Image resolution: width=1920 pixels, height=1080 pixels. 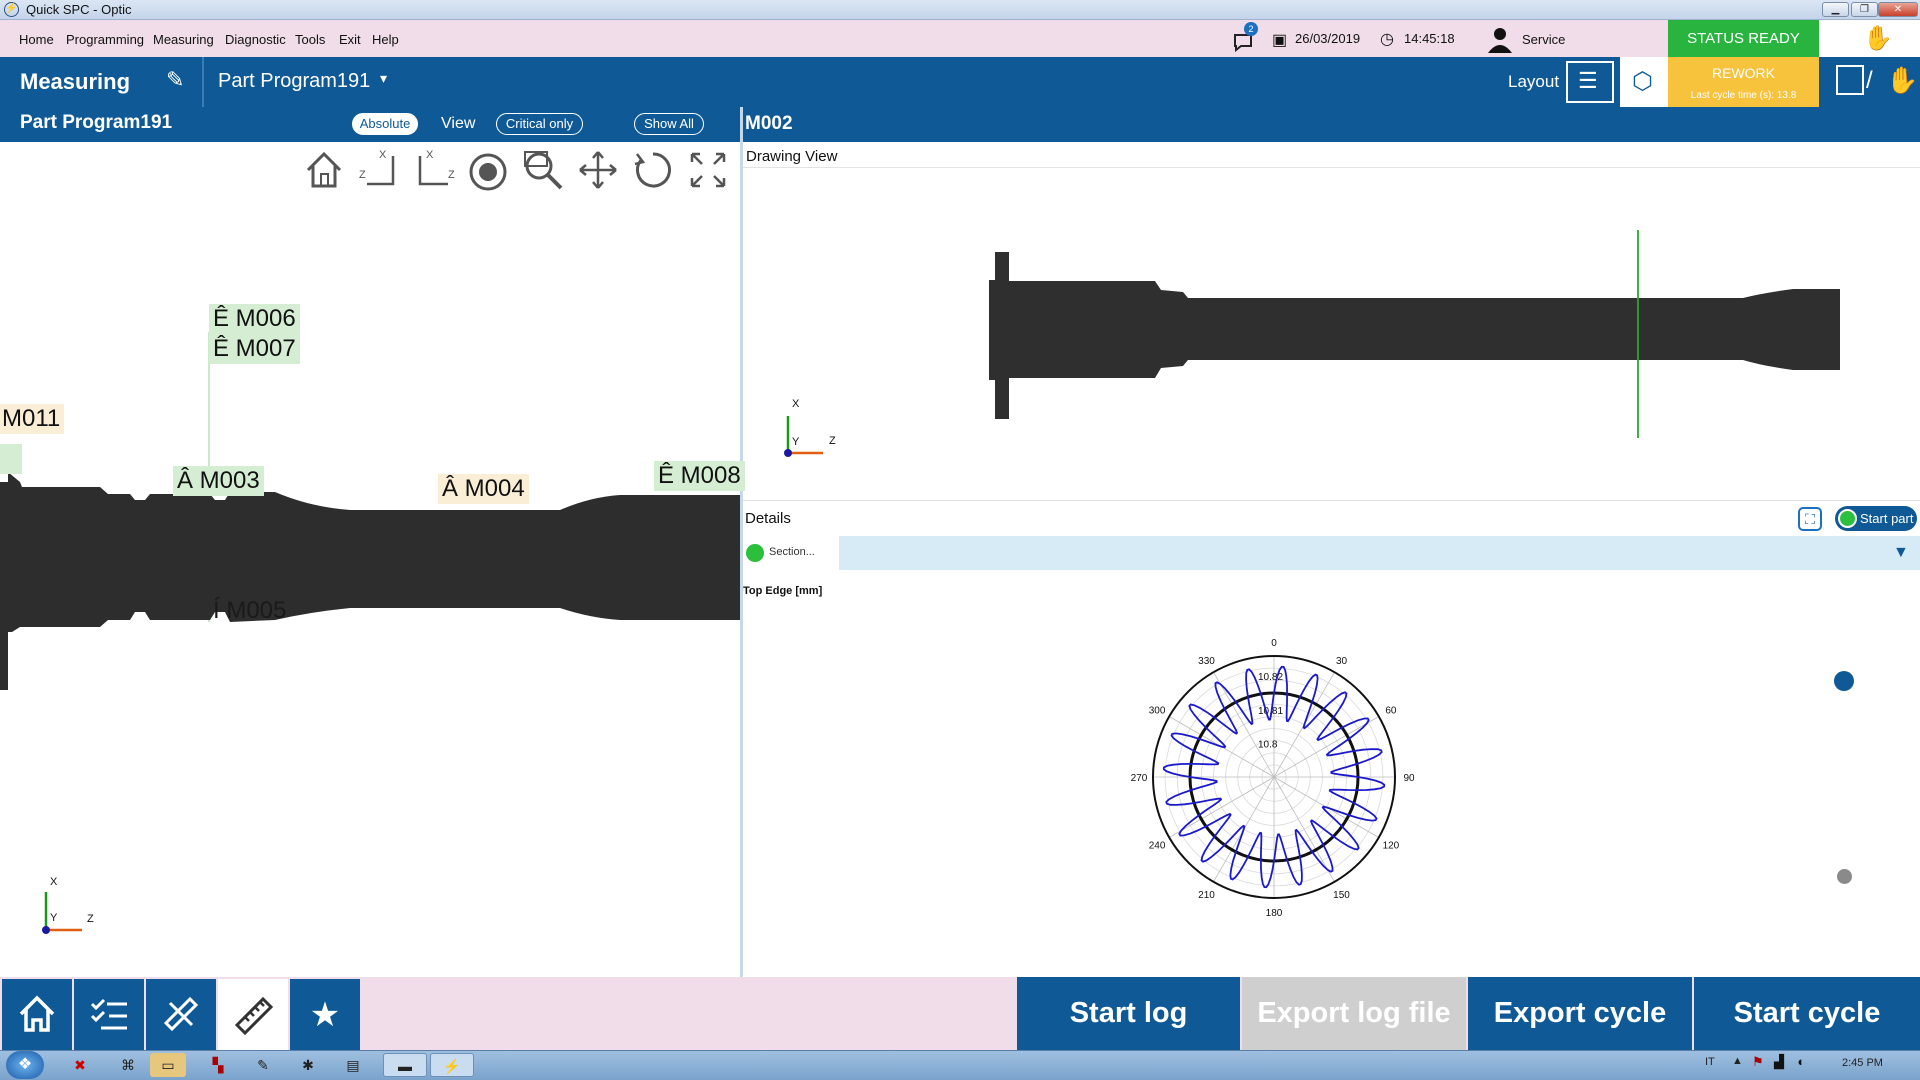 I want to click on calendar-icon: ▣, so click(x=1280, y=40).